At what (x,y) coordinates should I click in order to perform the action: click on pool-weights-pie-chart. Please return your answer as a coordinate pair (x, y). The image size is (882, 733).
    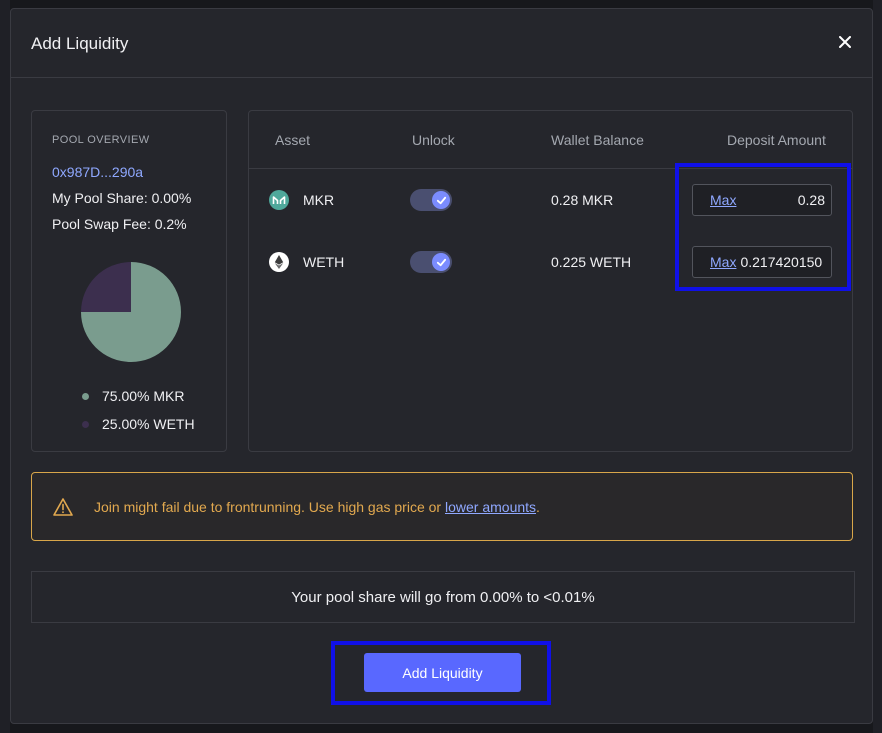
    Looking at the image, I should click on (131, 312).